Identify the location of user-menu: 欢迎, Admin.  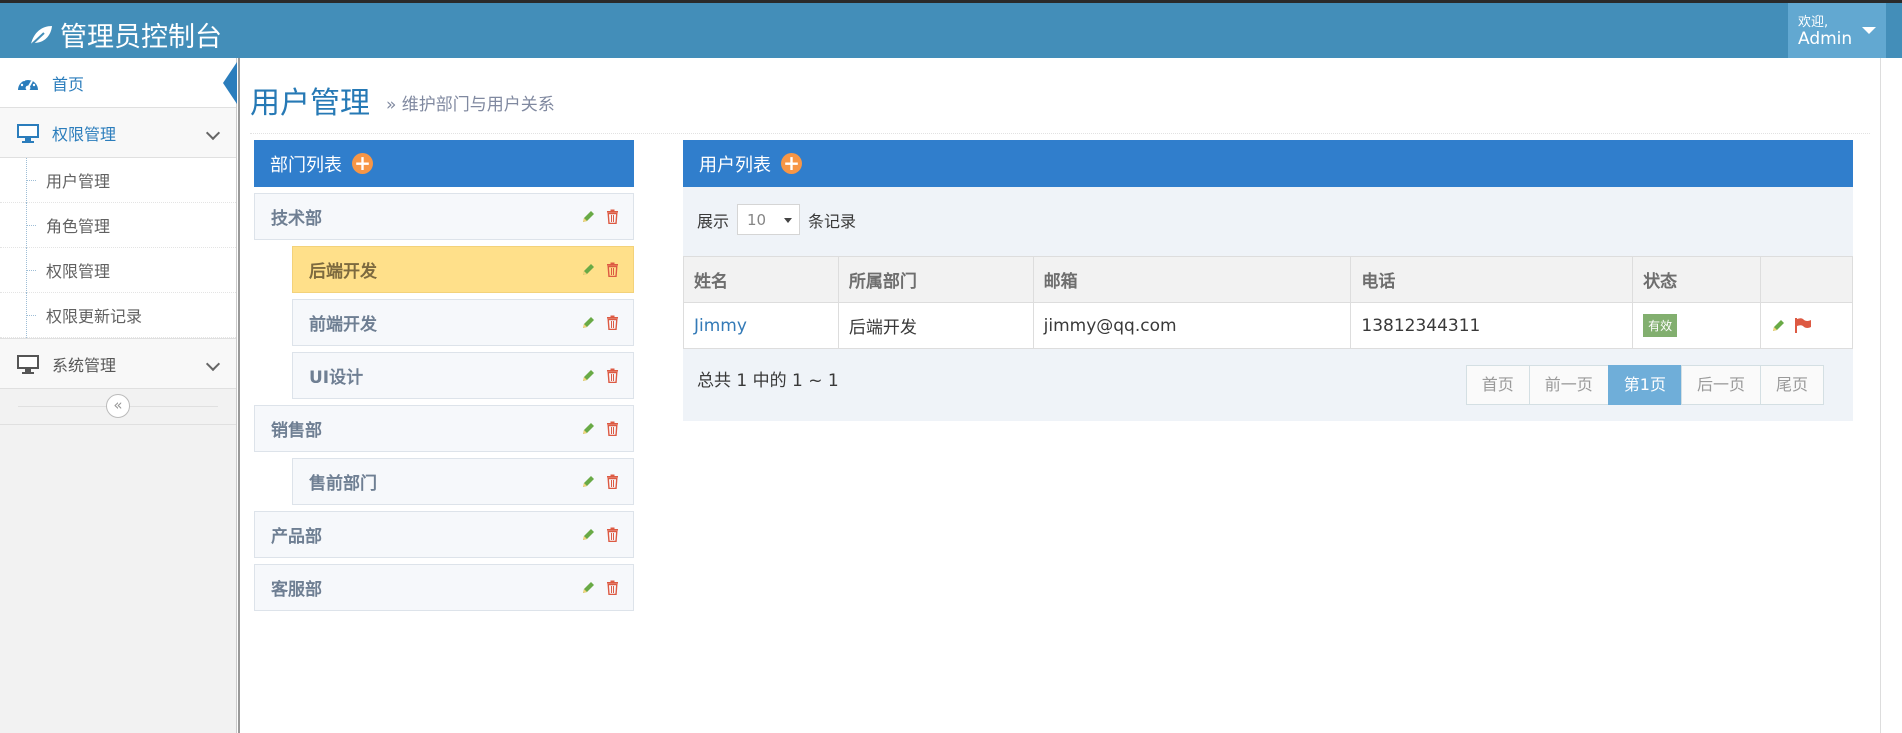
(1837, 30).